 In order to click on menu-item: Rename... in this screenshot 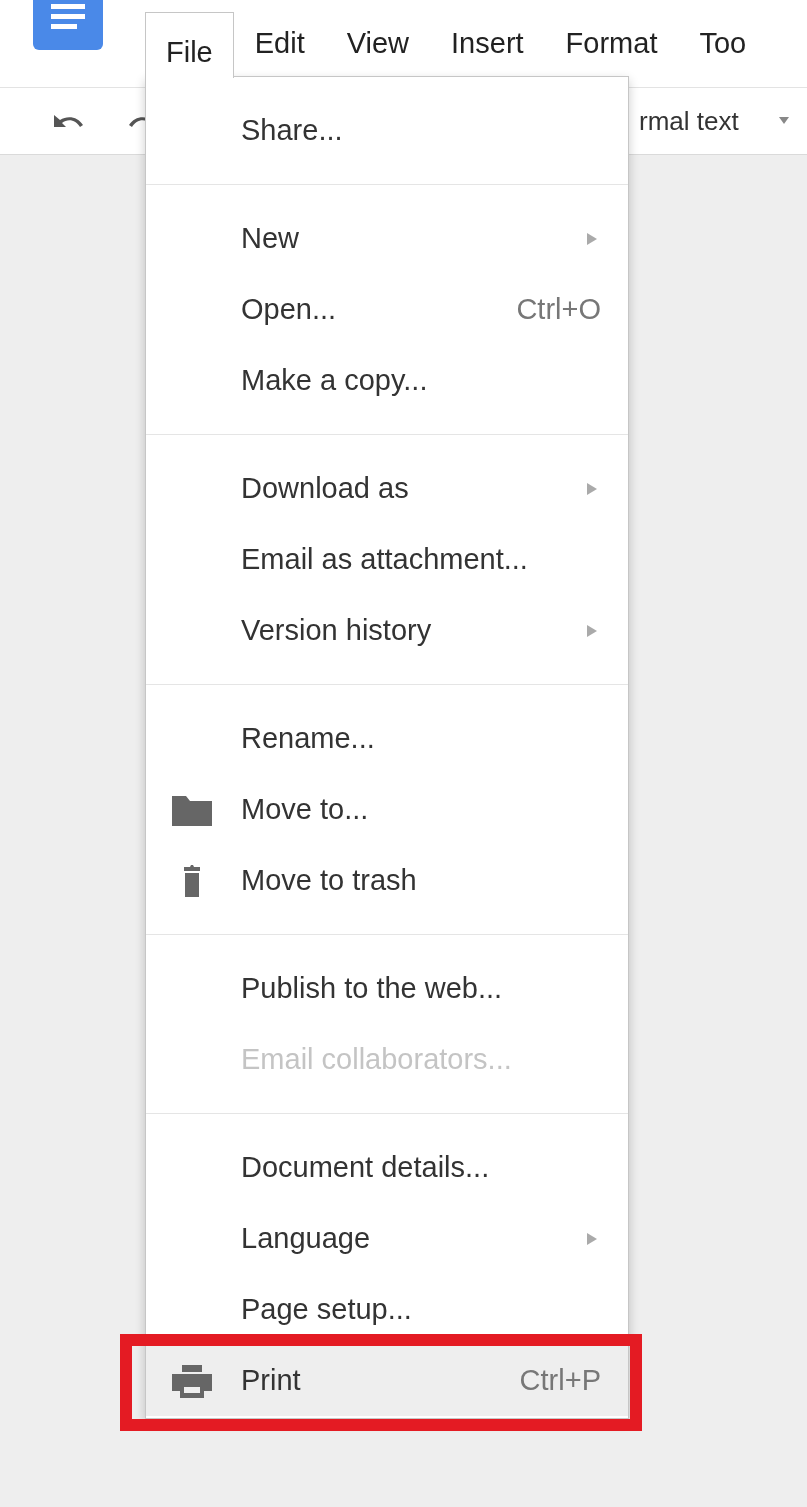, I will do `click(387, 738)`.